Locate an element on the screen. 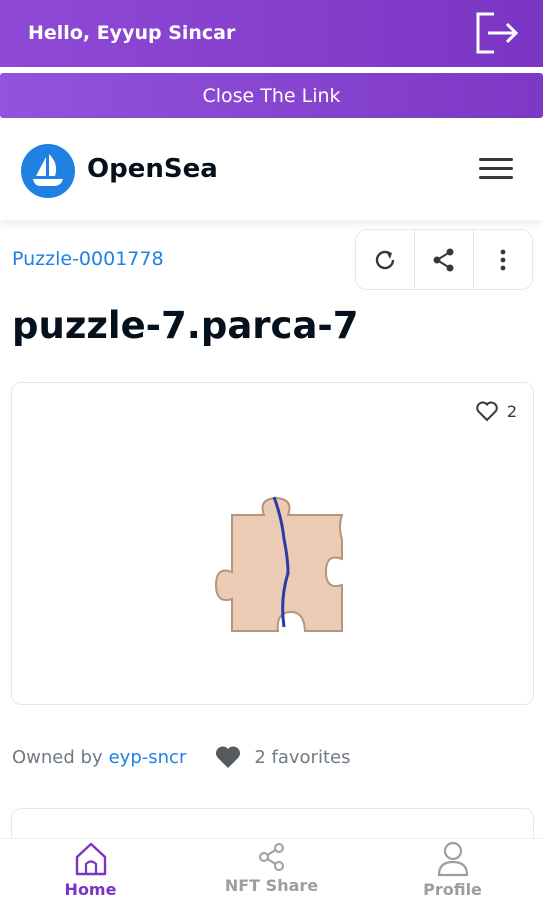 Image resolution: width=543 pixels, height=900 pixels. nav-home: Home is located at coordinates (90, 869).